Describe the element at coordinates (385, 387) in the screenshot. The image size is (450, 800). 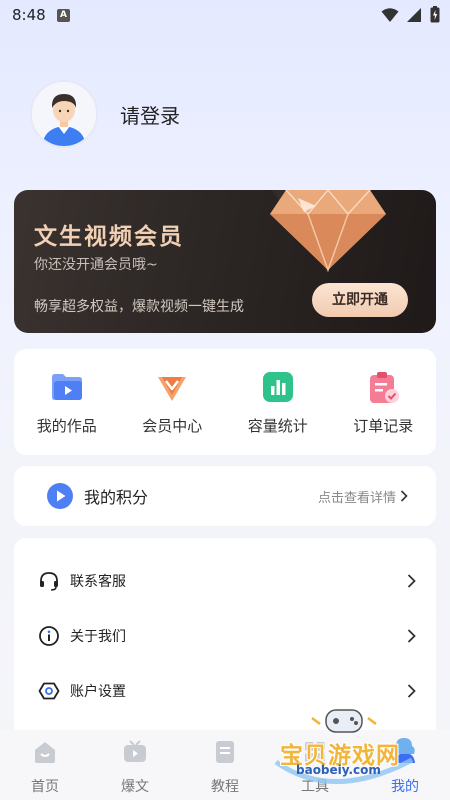
I see `order-clipboard-icon` at that location.